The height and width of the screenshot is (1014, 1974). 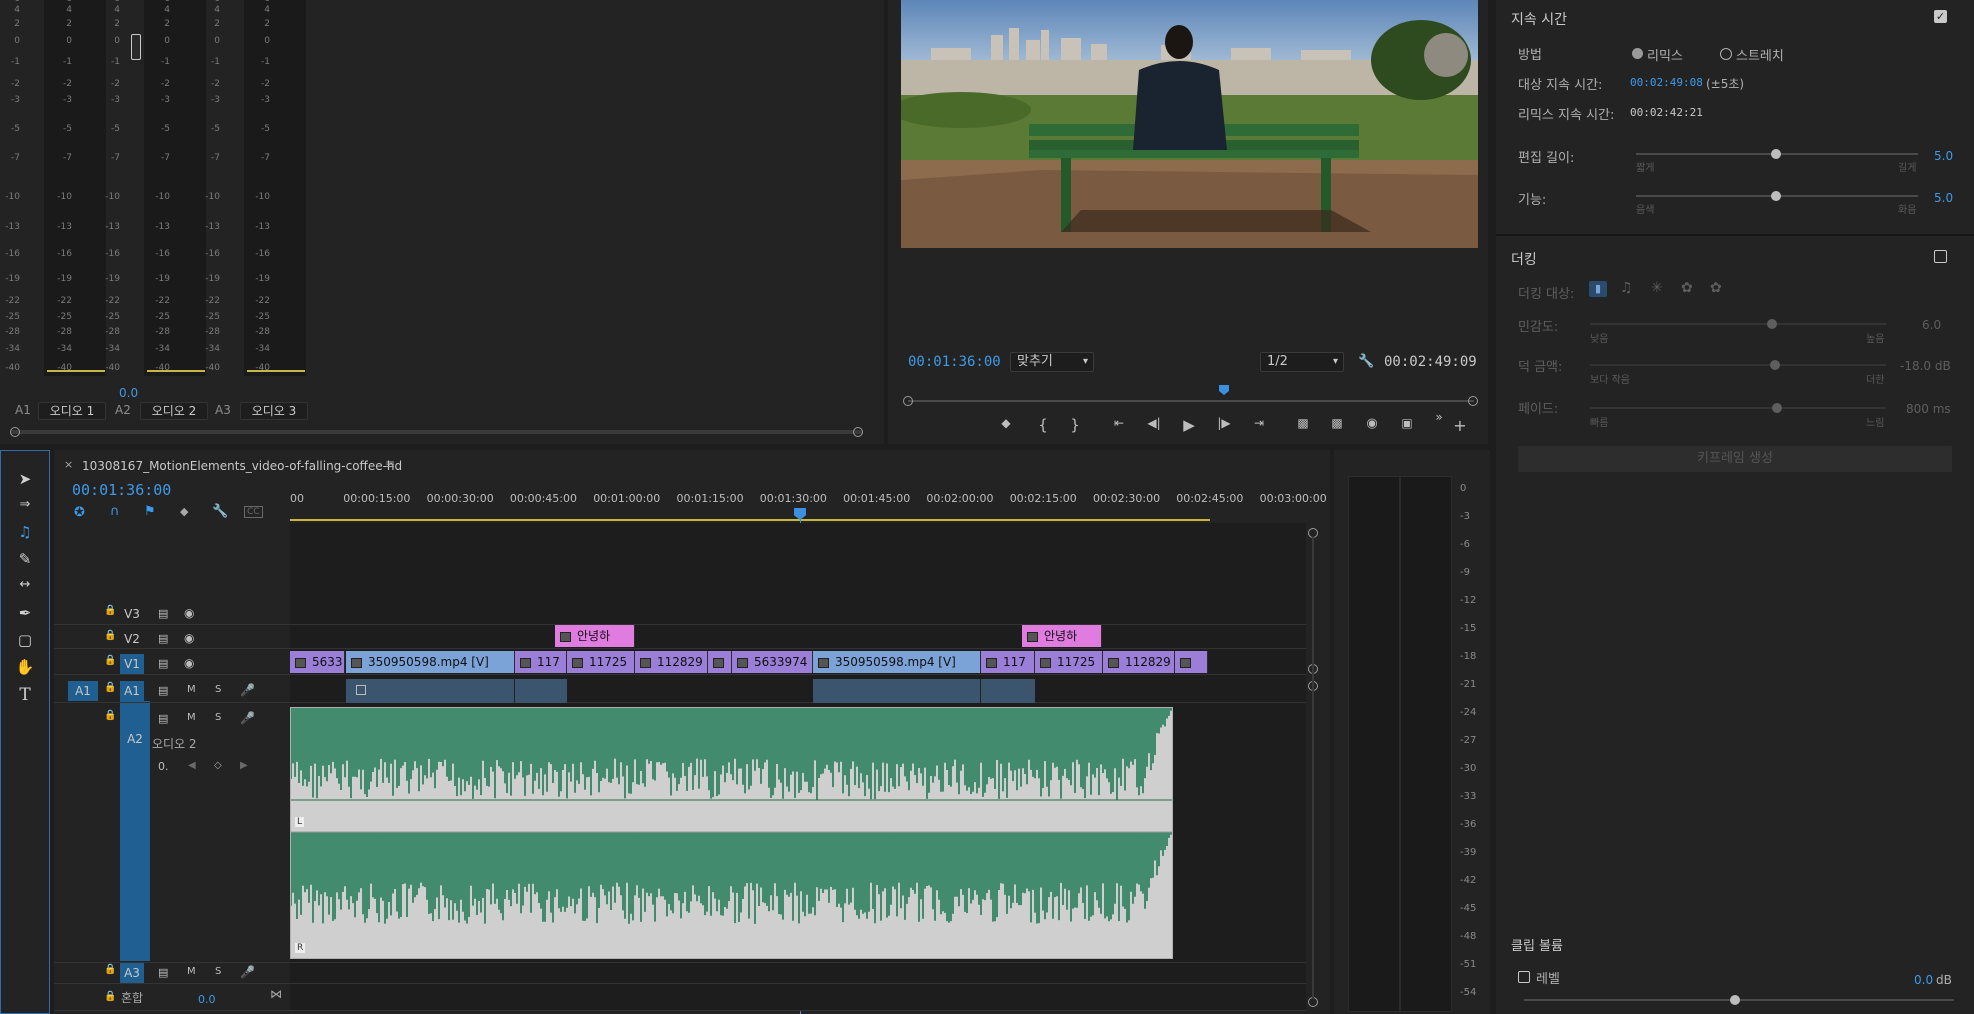 I want to click on duck-music-icon: ♫, so click(x=1626, y=288).